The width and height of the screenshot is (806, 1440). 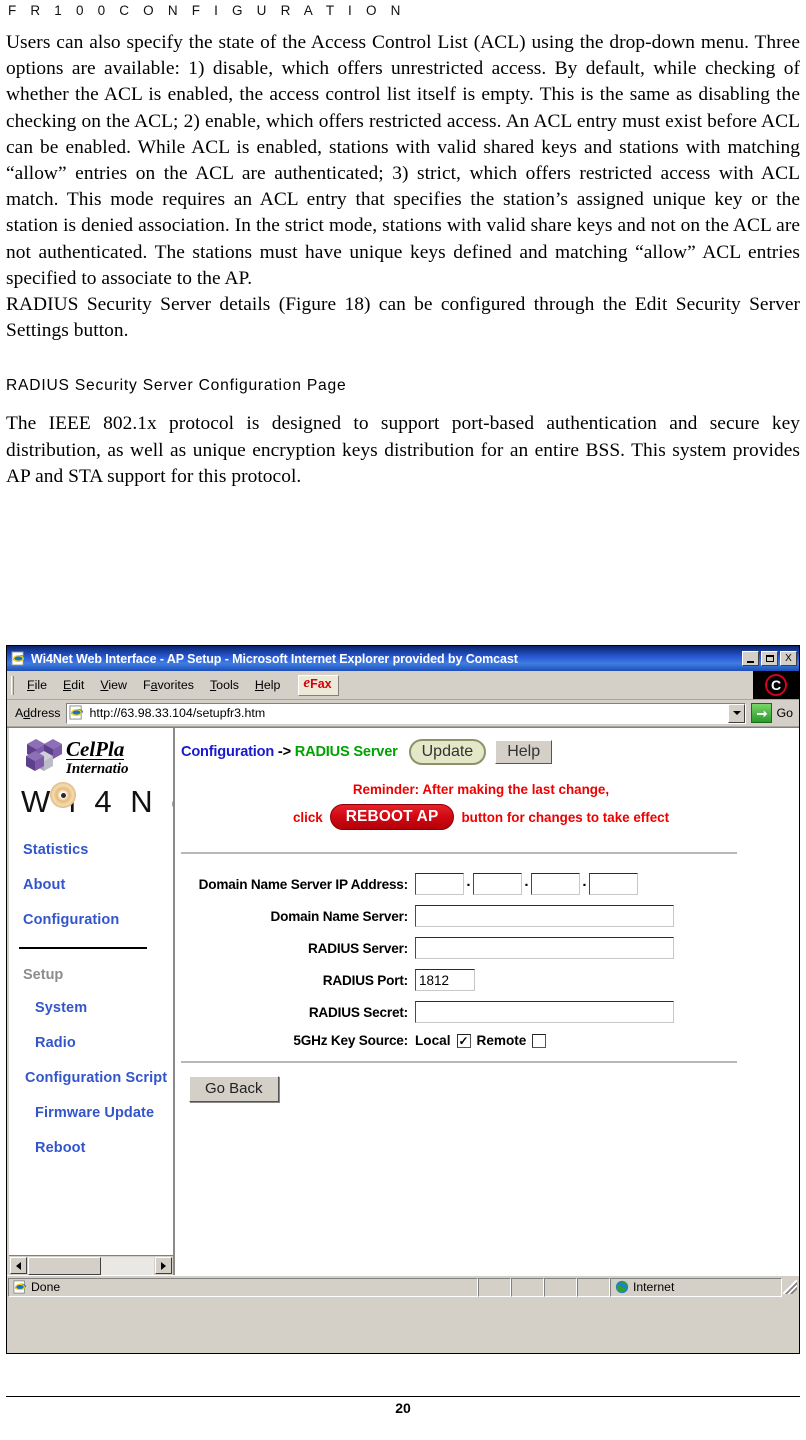 I want to click on nav-divider, so click(x=83, y=948).